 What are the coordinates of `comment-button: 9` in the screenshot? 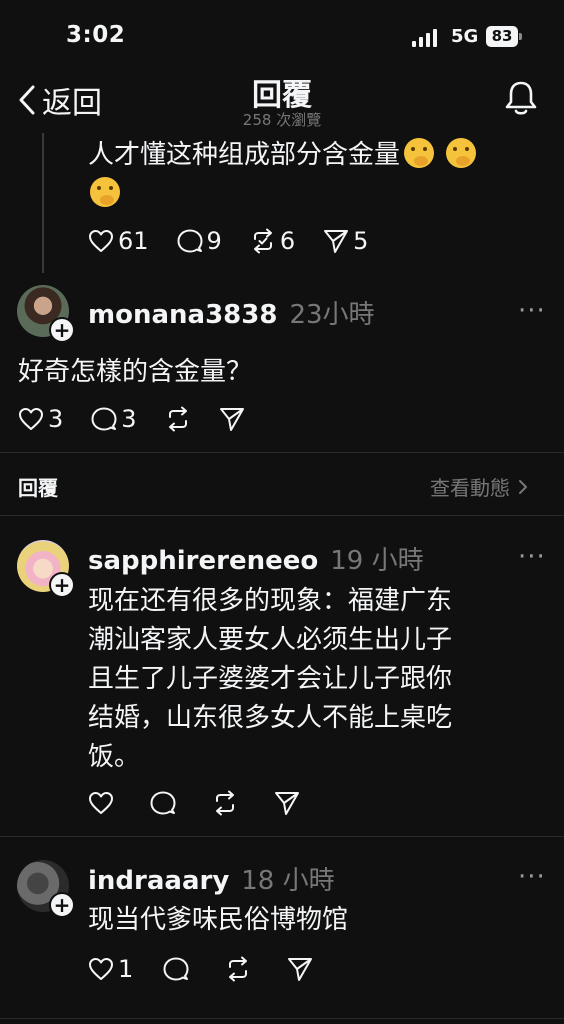 It's located at (199, 241).